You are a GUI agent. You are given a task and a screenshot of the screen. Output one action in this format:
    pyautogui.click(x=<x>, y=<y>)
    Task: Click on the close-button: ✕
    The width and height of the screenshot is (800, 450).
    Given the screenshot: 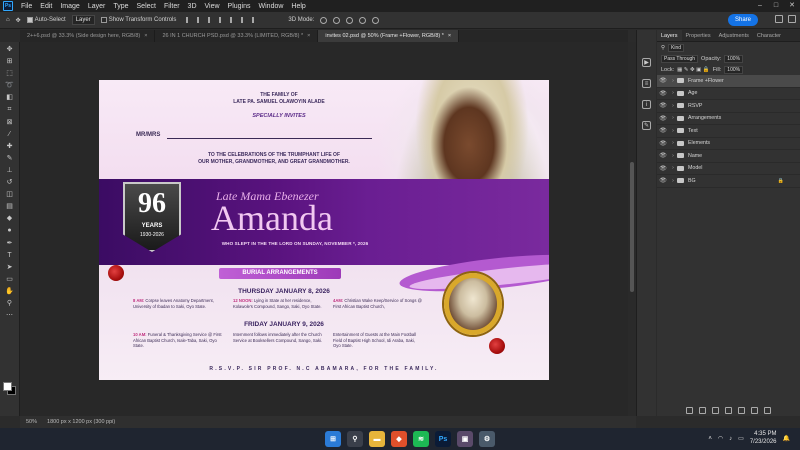 What is the action you would take?
    pyautogui.click(x=792, y=6)
    